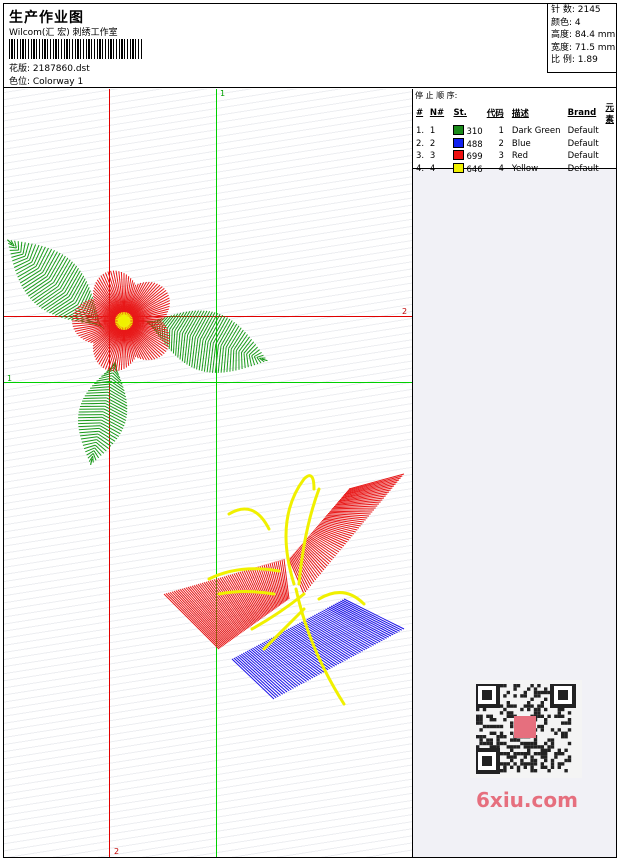  What do you see at coordinates (437, 113) in the screenshot?
I see `col-number: N#` at bounding box center [437, 113].